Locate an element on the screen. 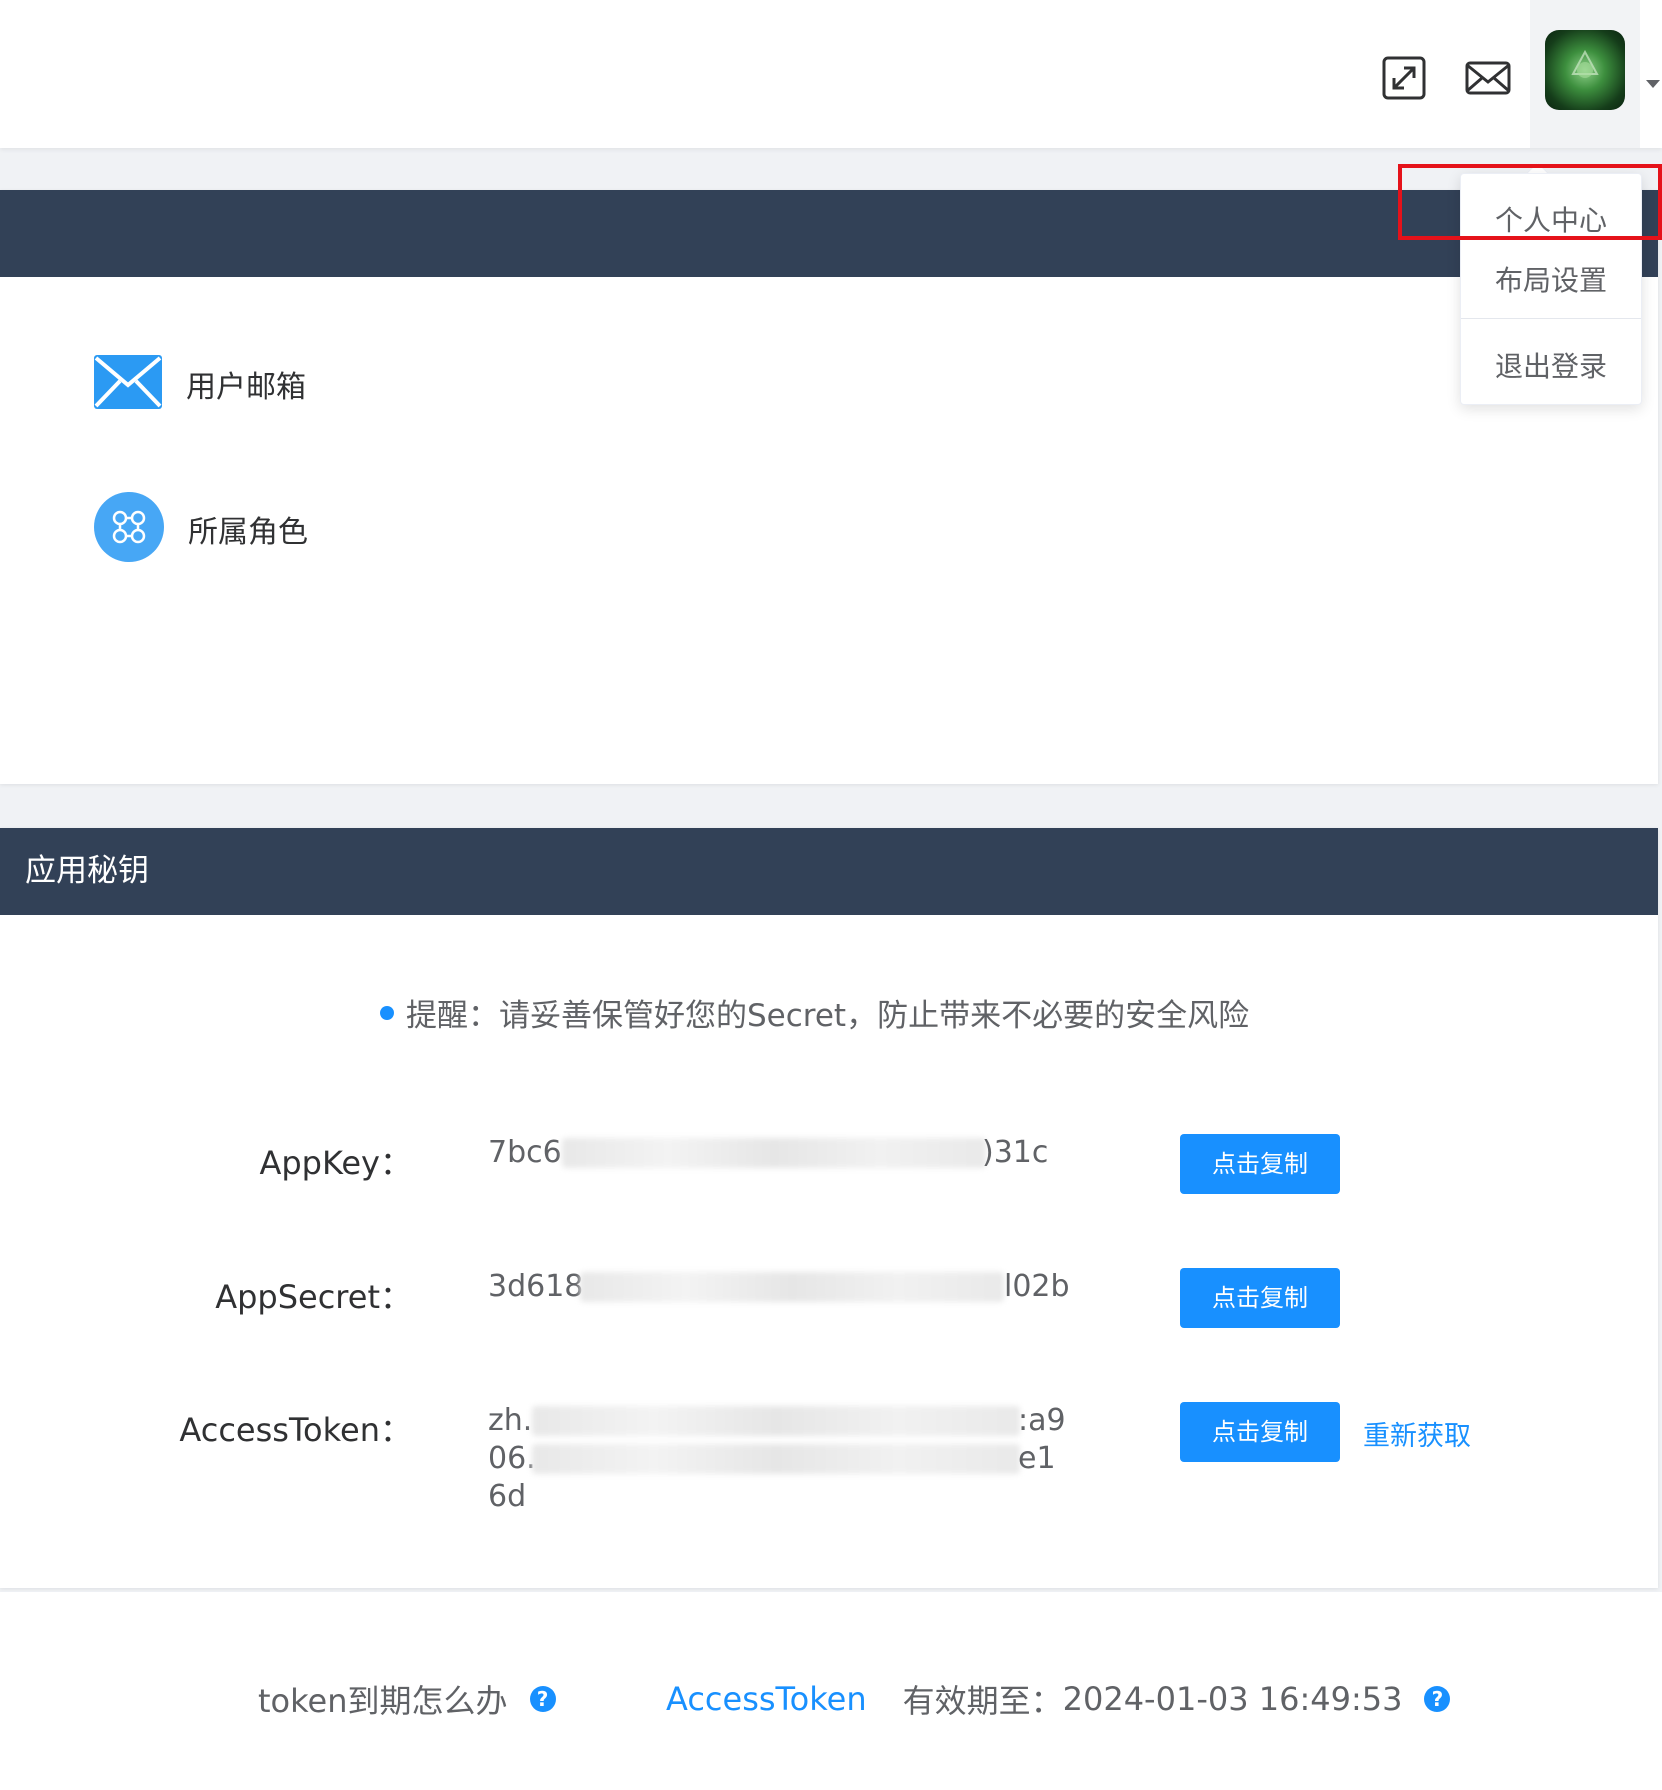 This screenshot has height=1790, width=1662. accesstoken-label: AccessToken： is located at coordinates (295, 1430).